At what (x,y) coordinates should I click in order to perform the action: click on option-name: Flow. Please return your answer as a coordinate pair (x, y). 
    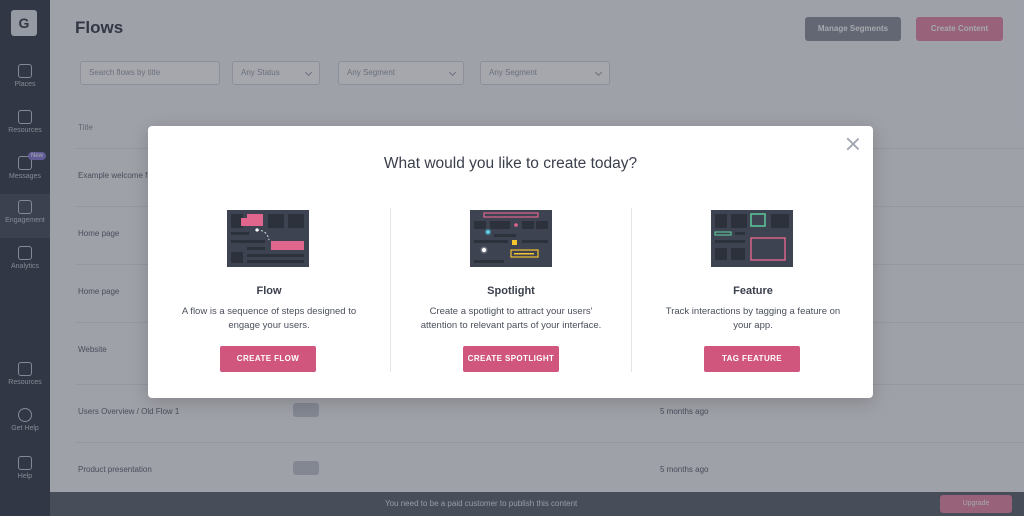
    Looking at the image, I should click on (269, 291).